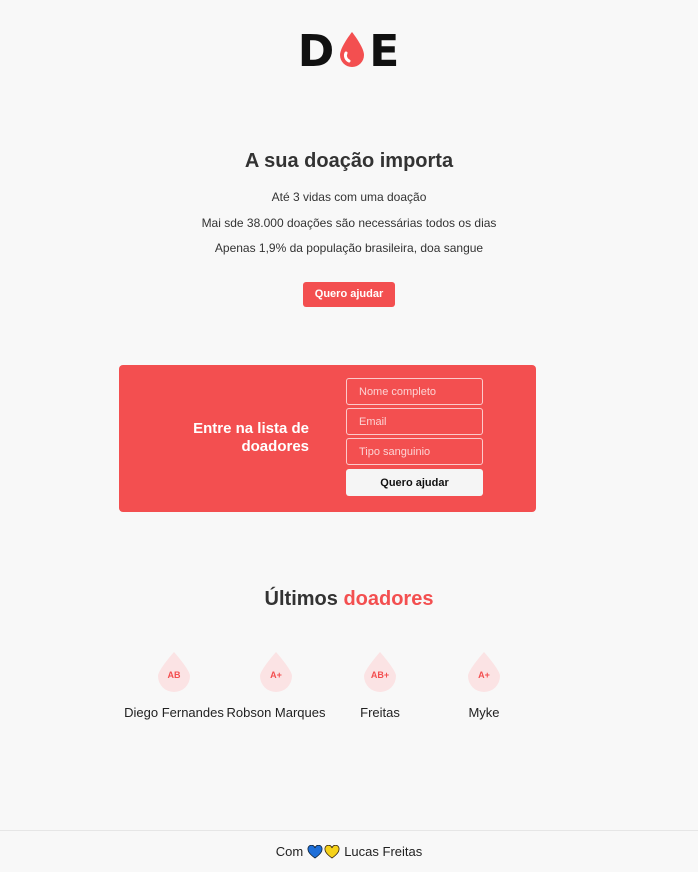  Describe the element at coordinates (385, 51) in the screenshot. I see `logo-letter-e: E` at that location.